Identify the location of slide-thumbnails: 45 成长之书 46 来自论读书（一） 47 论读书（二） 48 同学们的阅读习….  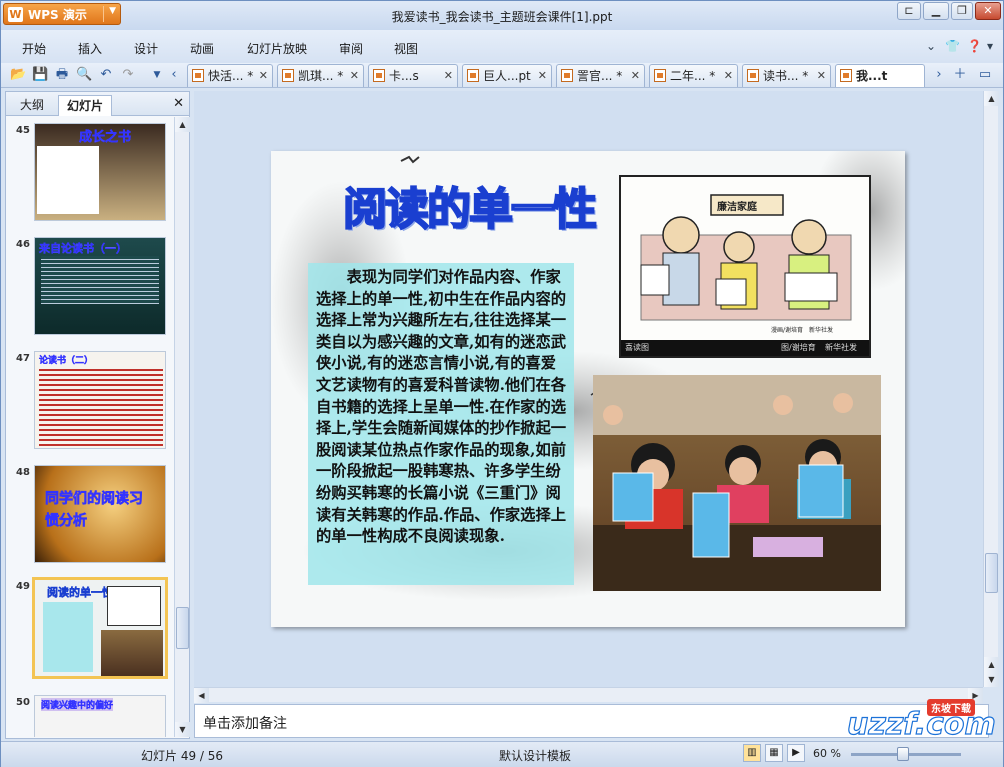
(91, 427).